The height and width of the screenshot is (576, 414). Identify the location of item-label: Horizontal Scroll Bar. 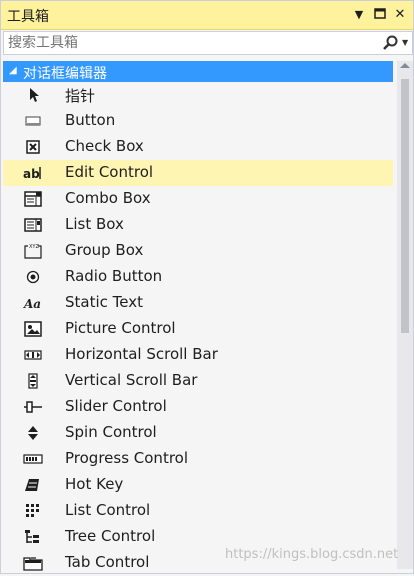
(141, 354).